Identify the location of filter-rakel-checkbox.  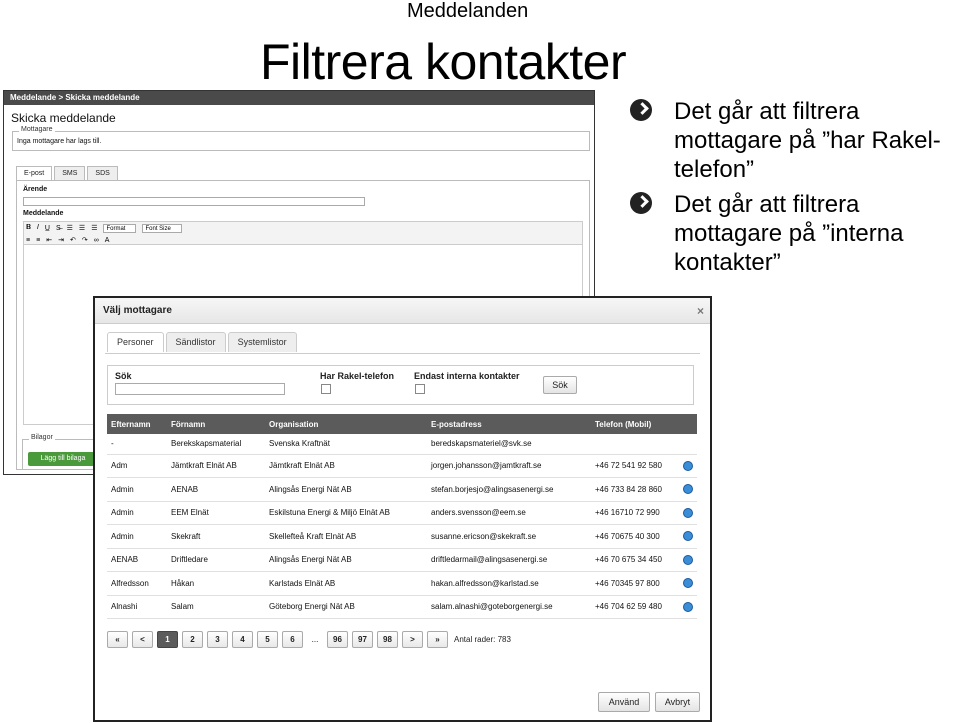
(326, 389).